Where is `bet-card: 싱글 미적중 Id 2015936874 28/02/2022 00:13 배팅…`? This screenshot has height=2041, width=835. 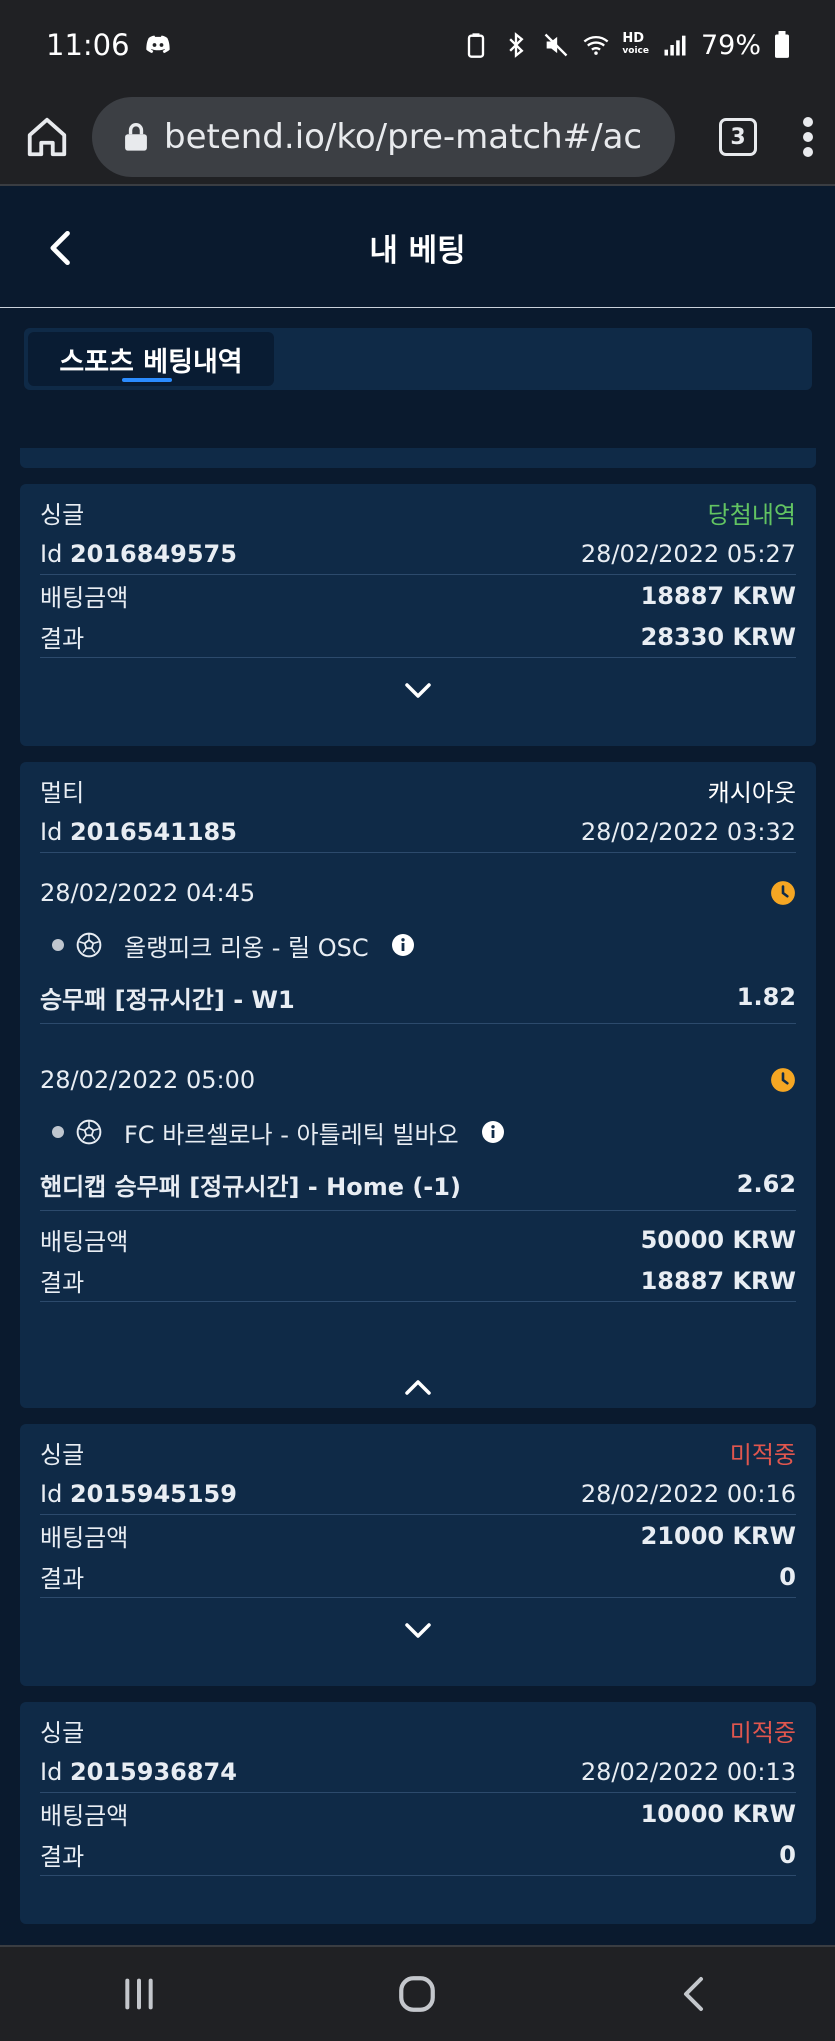 bet-card: 싱글 미적중 Id 2015936874 28/02/2022 00:13 배팅… is located at coordinates (418, 1813).